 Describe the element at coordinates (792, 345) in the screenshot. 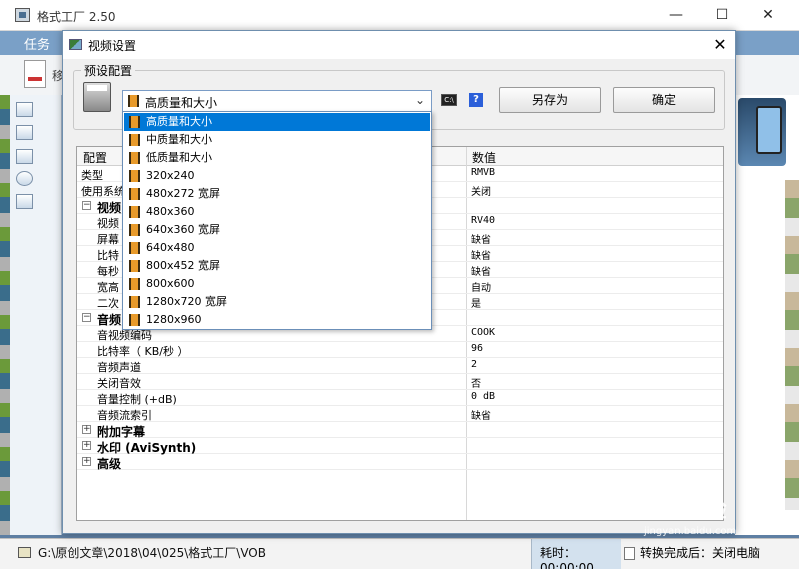

I see `desktop-thumbnail-strip-right` at that location.